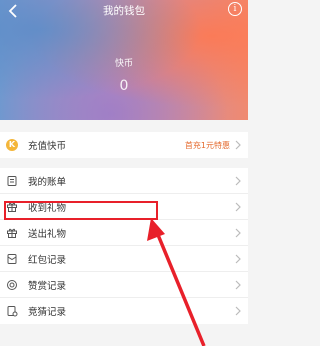  I want to click on promo-text: 首充1元特惠, so click(207, 145).